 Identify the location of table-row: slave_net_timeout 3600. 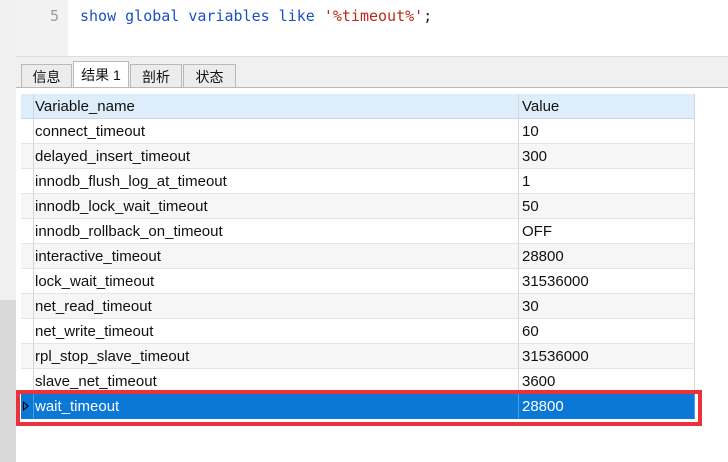
(358, 381).